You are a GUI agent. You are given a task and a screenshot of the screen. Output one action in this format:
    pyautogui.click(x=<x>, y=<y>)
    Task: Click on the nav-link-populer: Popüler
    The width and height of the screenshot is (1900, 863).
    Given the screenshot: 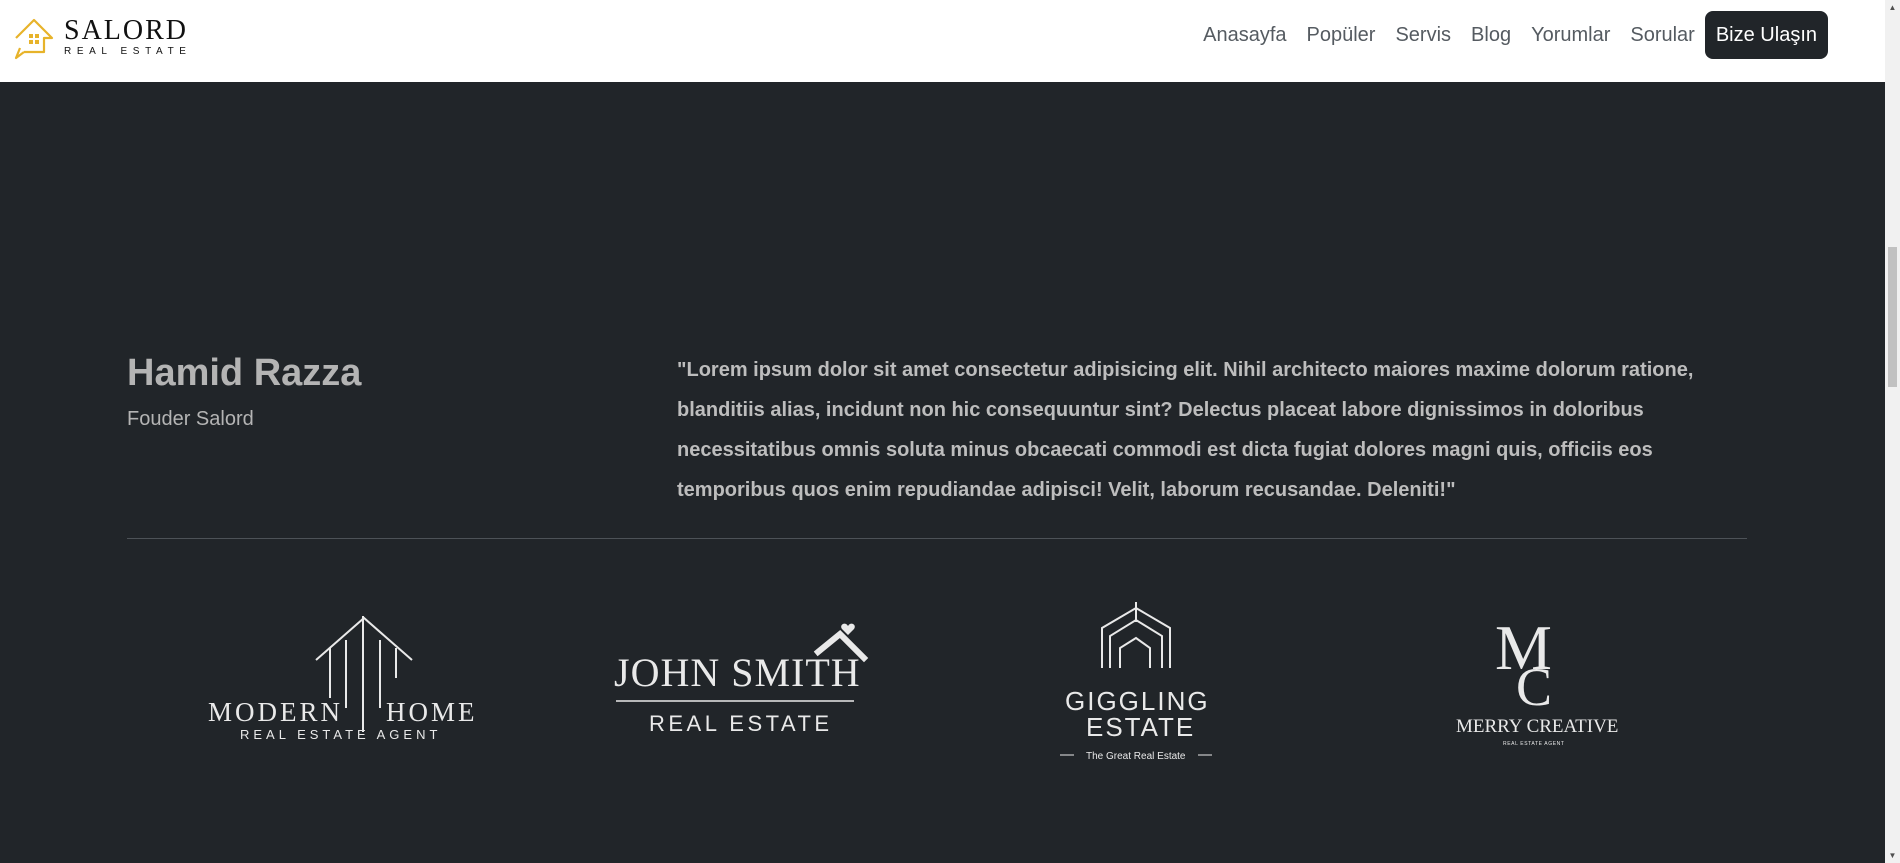 What is the action you would take?
    pyautogui.click(x=1341, y=35)
    